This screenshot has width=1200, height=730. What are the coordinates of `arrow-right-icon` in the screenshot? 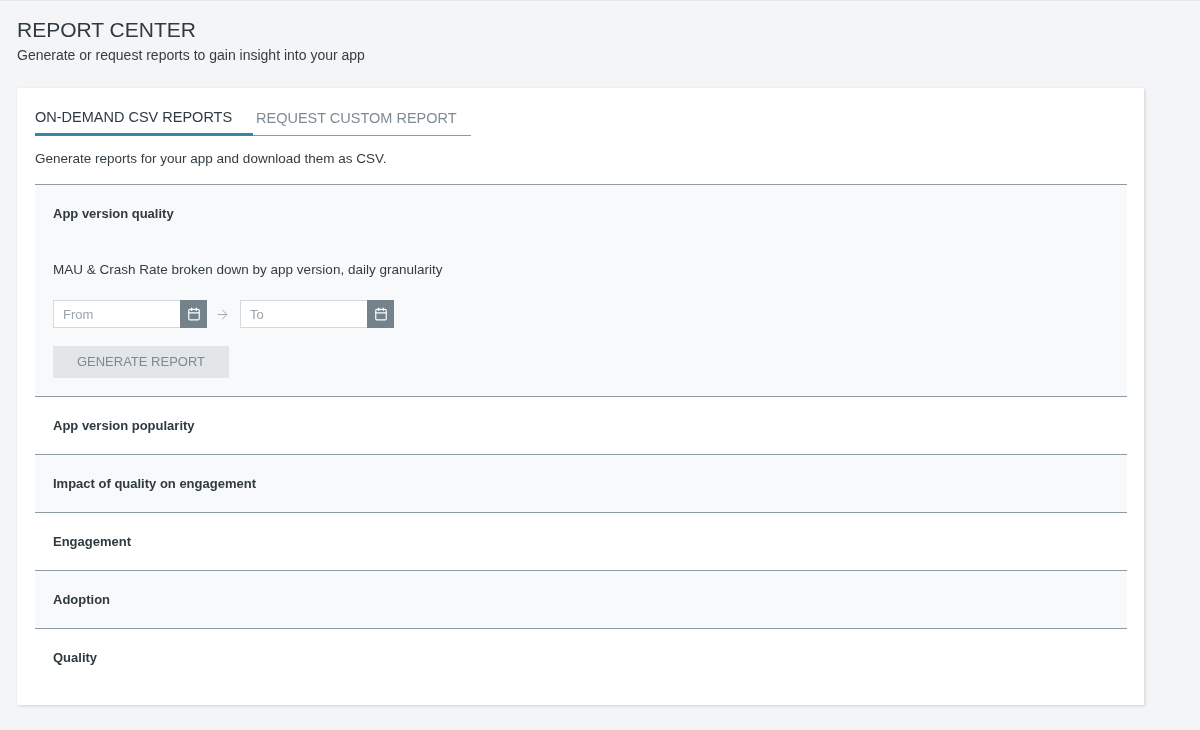 It's located at (222, 314).